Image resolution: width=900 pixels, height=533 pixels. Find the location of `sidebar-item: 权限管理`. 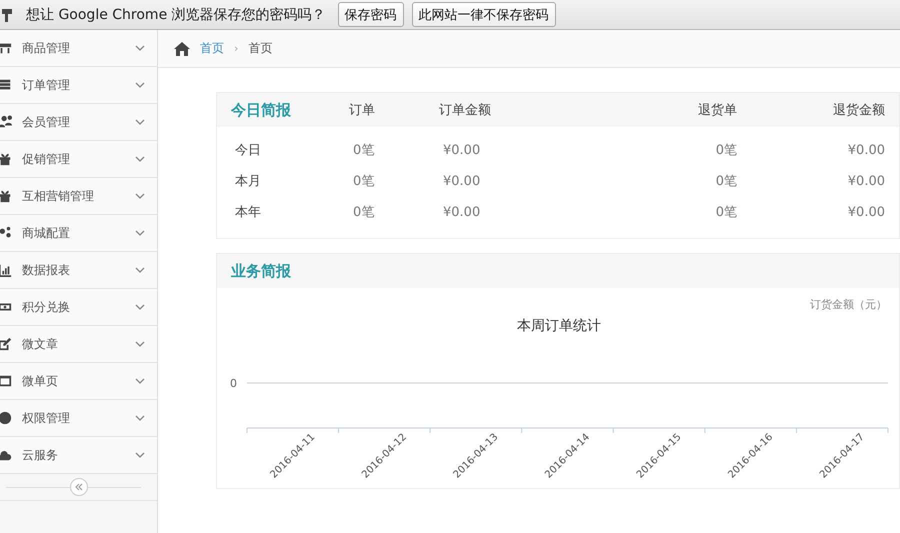

sidebar-item: 权限管理 is located at coordinates (78, 418).